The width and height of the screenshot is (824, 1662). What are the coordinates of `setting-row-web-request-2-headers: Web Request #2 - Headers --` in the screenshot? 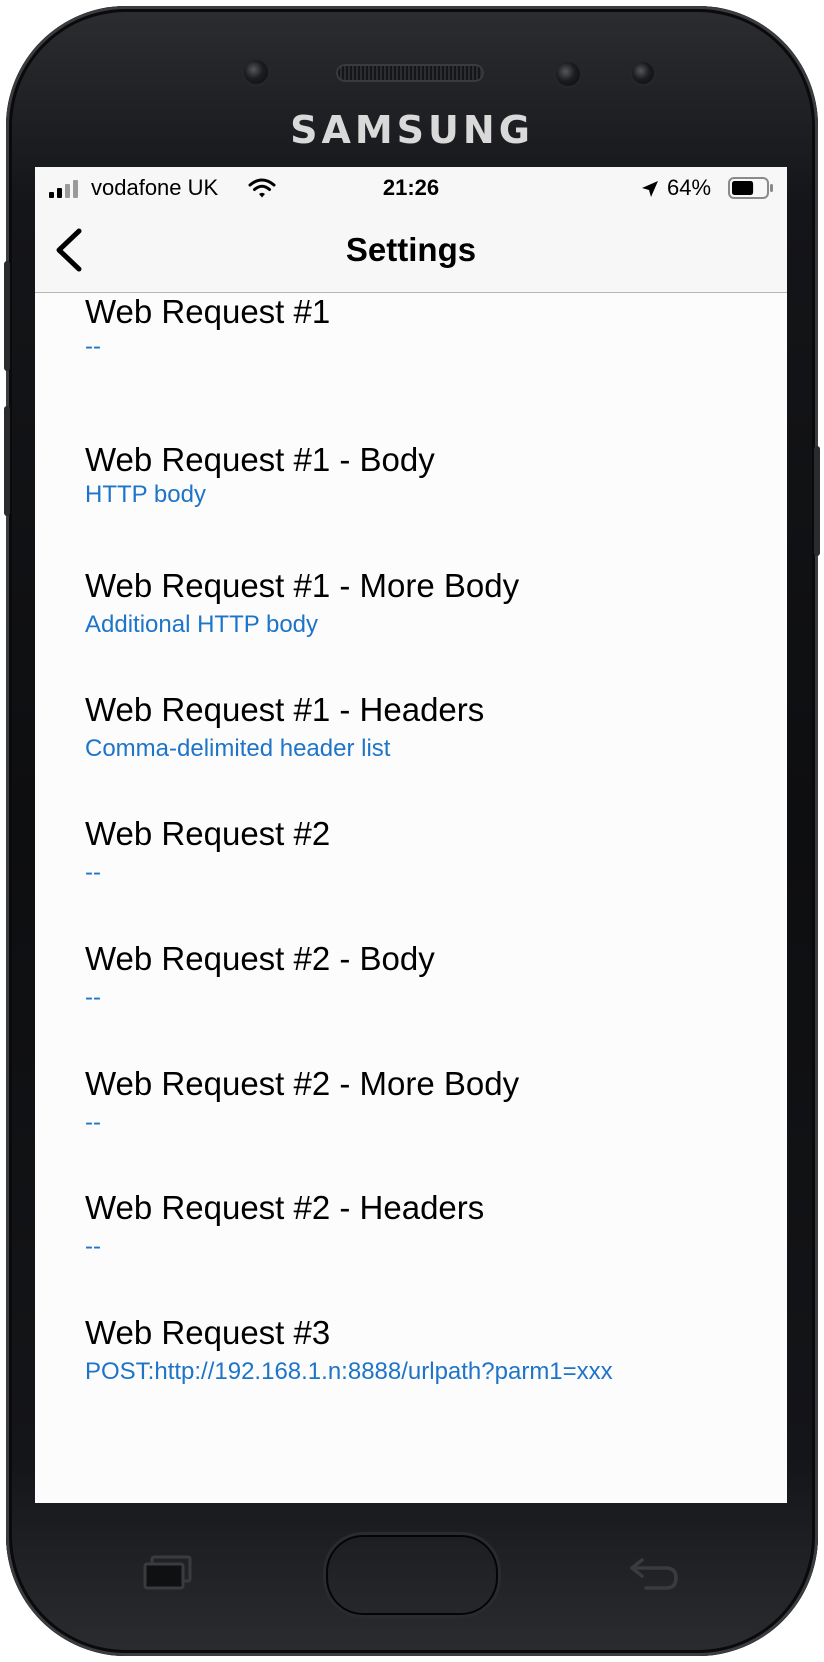 It's located at (411, 1253).